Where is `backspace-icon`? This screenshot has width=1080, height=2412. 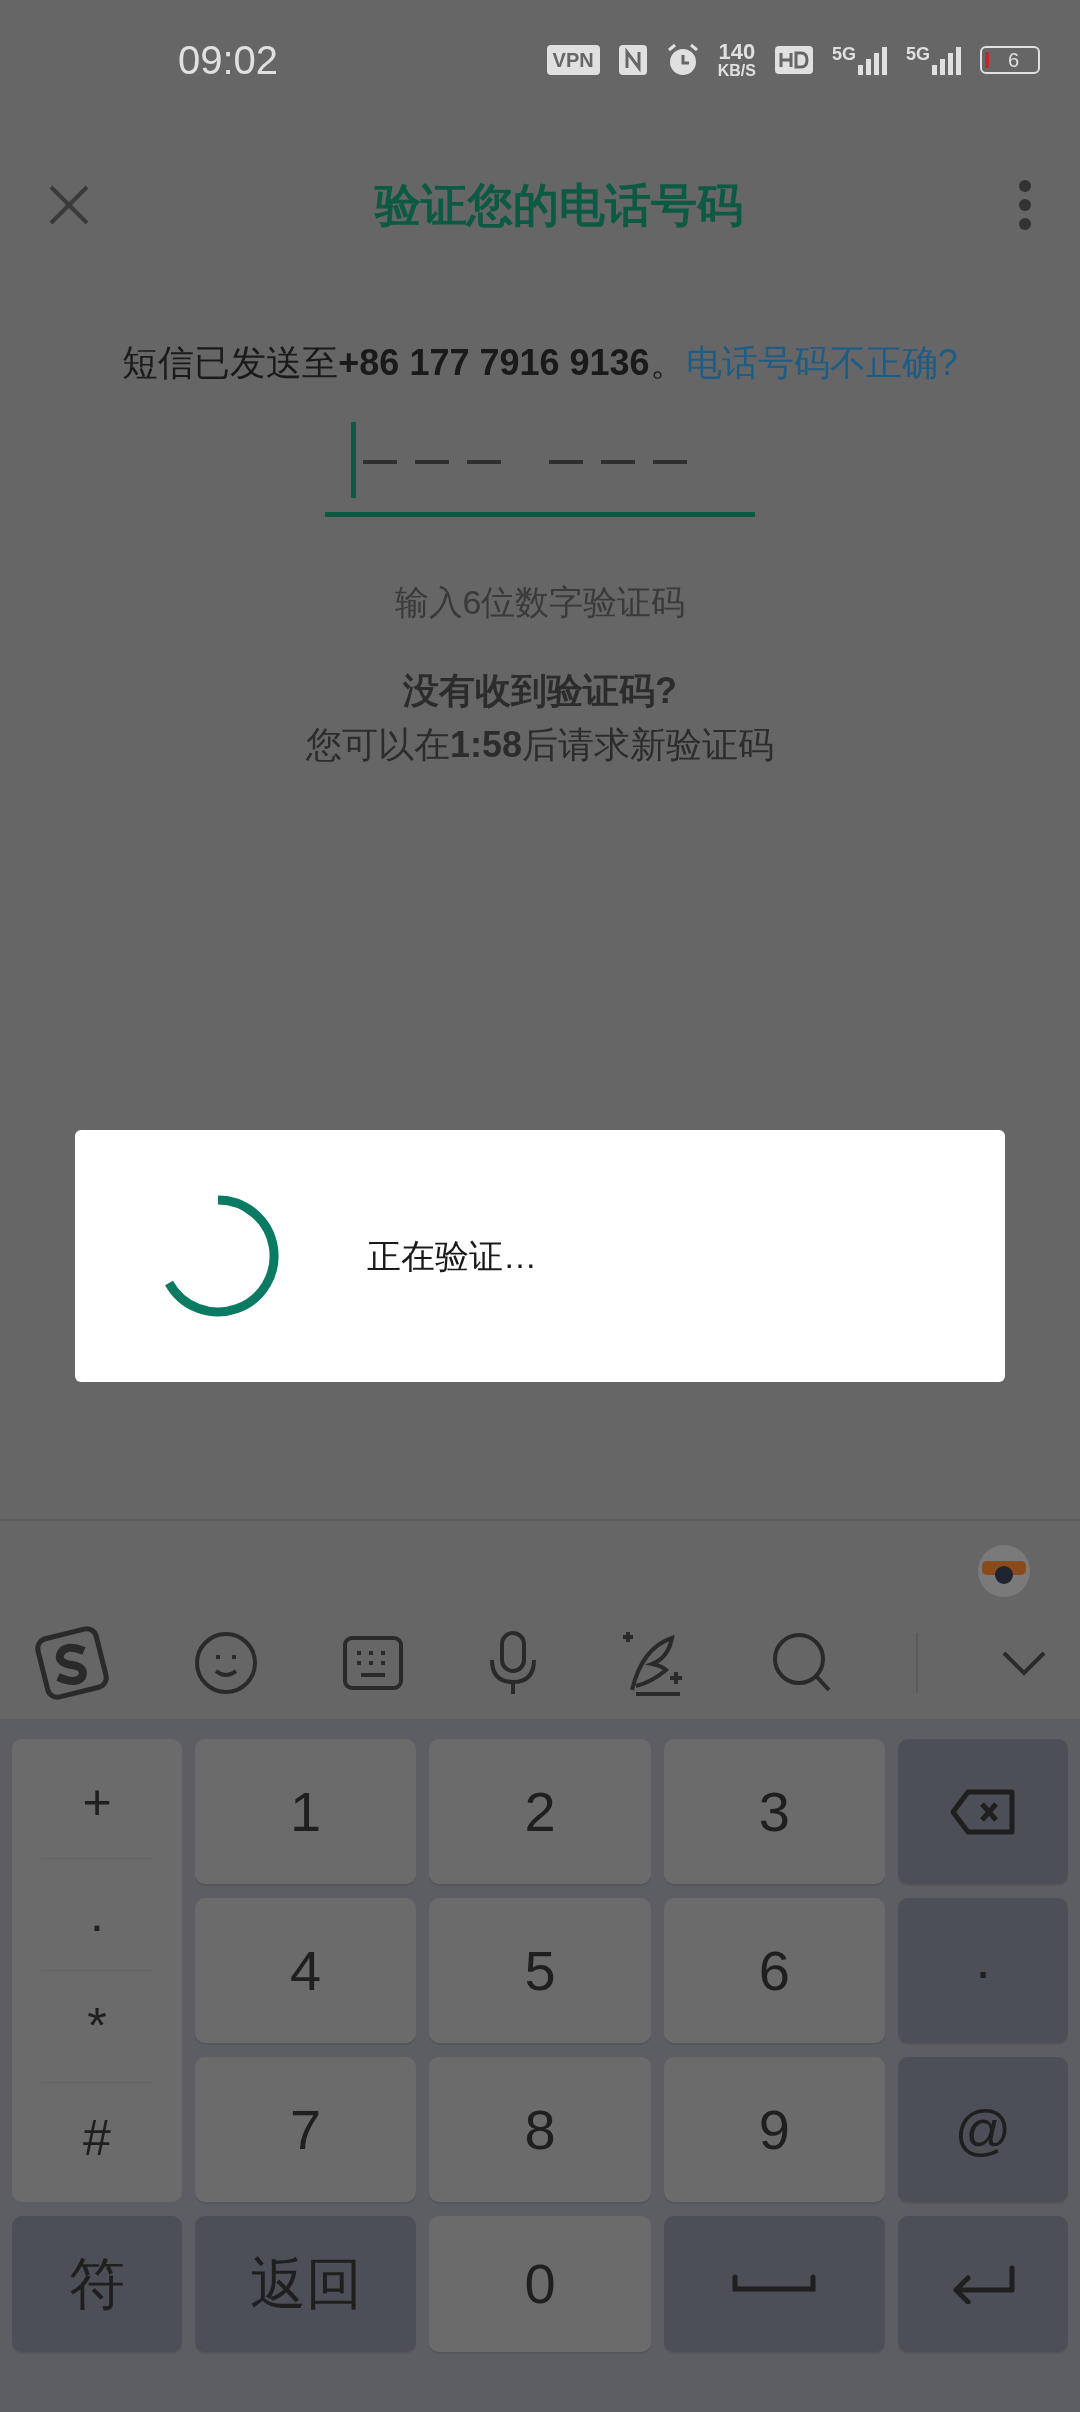 backspace-icon is located at coordinates (983, 1811).